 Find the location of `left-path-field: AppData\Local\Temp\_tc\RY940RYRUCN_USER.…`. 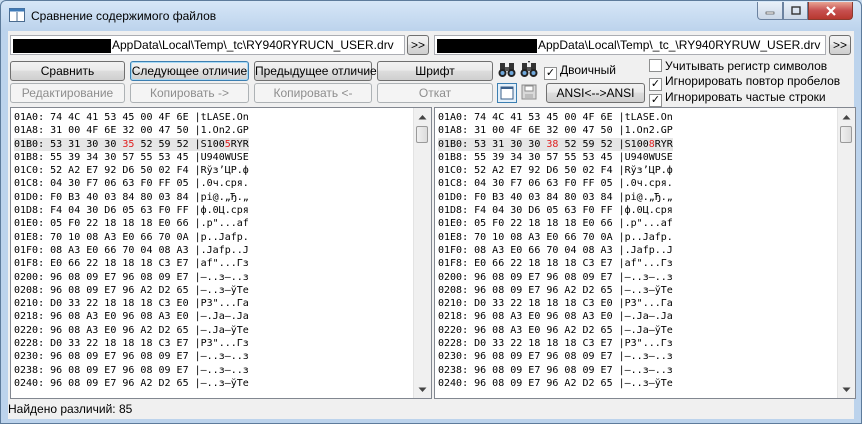

left-path-field: AppData\Local\Temp\_tc\RY940RYRUCN_USER.… is located at coordinates (207, 45).